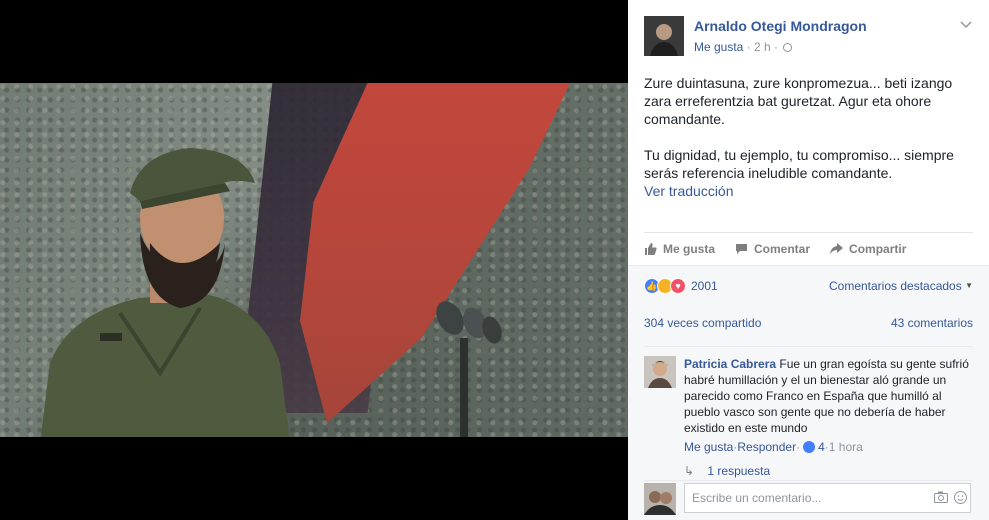  Describe the element at coordinates (960, 497) in the screenshot. I see `emoji-icon` at that location.